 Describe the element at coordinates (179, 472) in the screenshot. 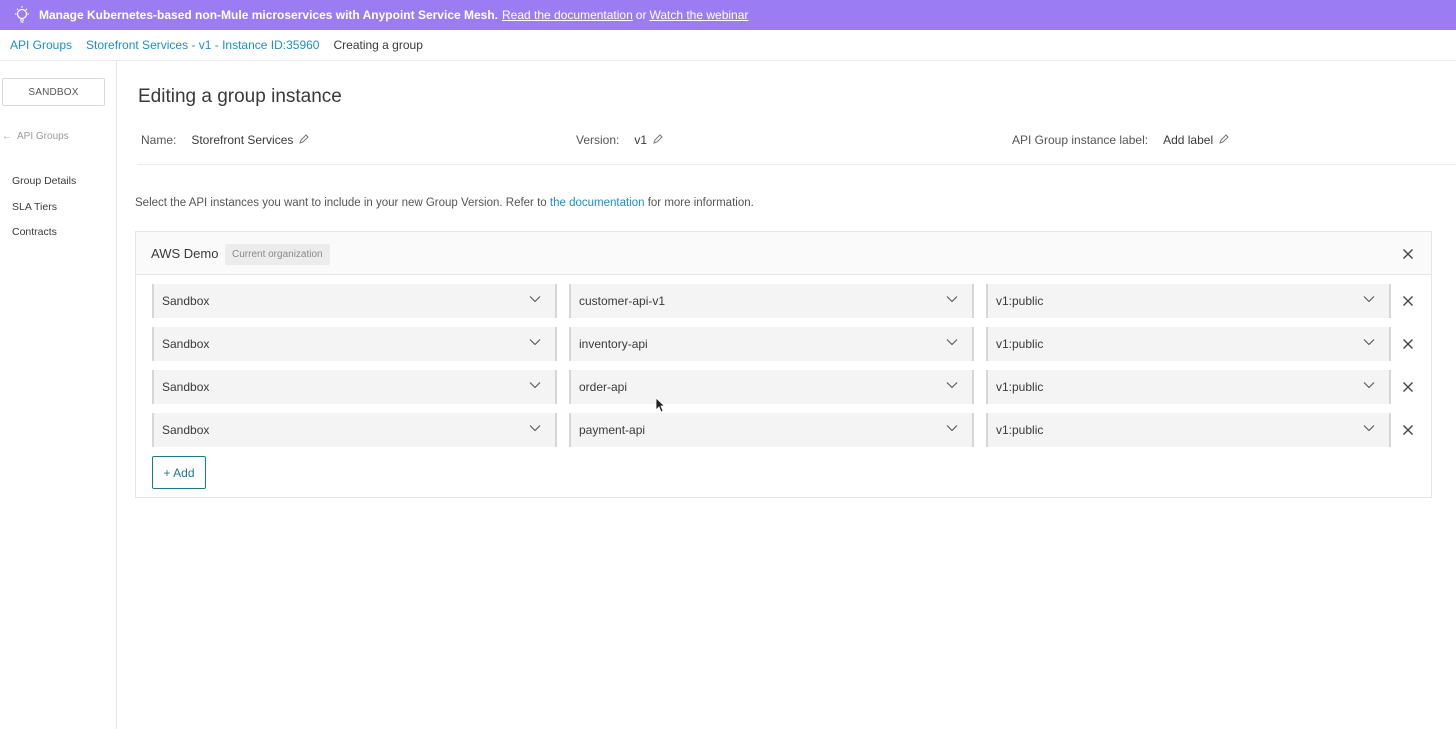

I see `add-api-button: + Add` at that location.